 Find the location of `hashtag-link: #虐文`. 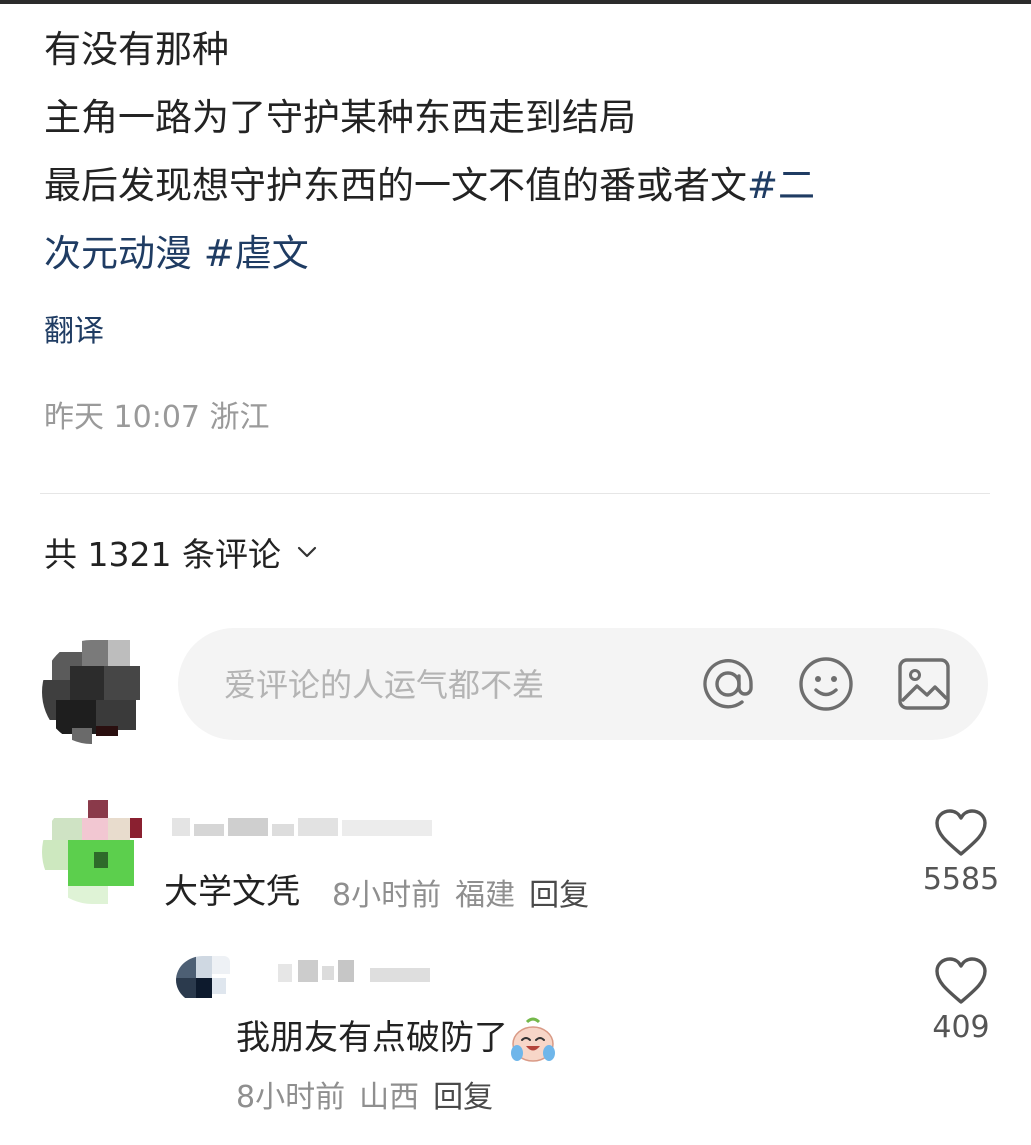

hashtag-link: #虐文 is located at coordinates (256, 253).